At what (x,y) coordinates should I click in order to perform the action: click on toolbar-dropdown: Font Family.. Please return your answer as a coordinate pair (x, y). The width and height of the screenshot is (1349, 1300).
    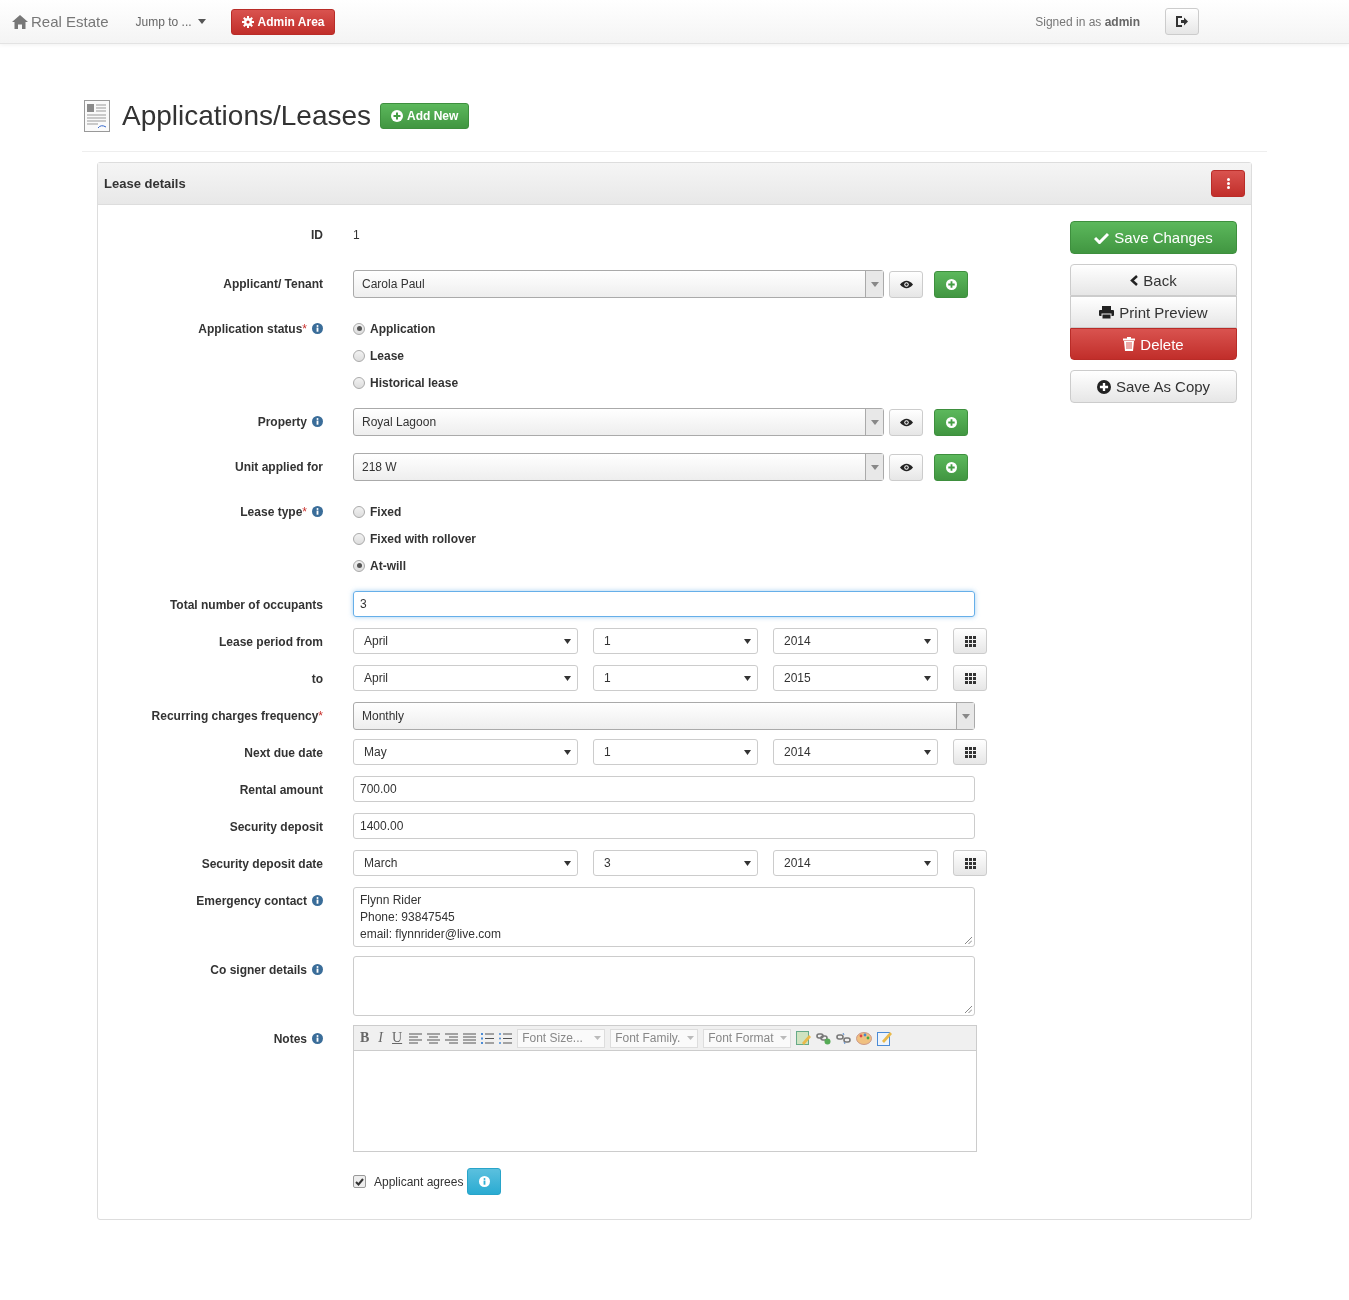
    Looking at the image, I should click on (654, 1038).